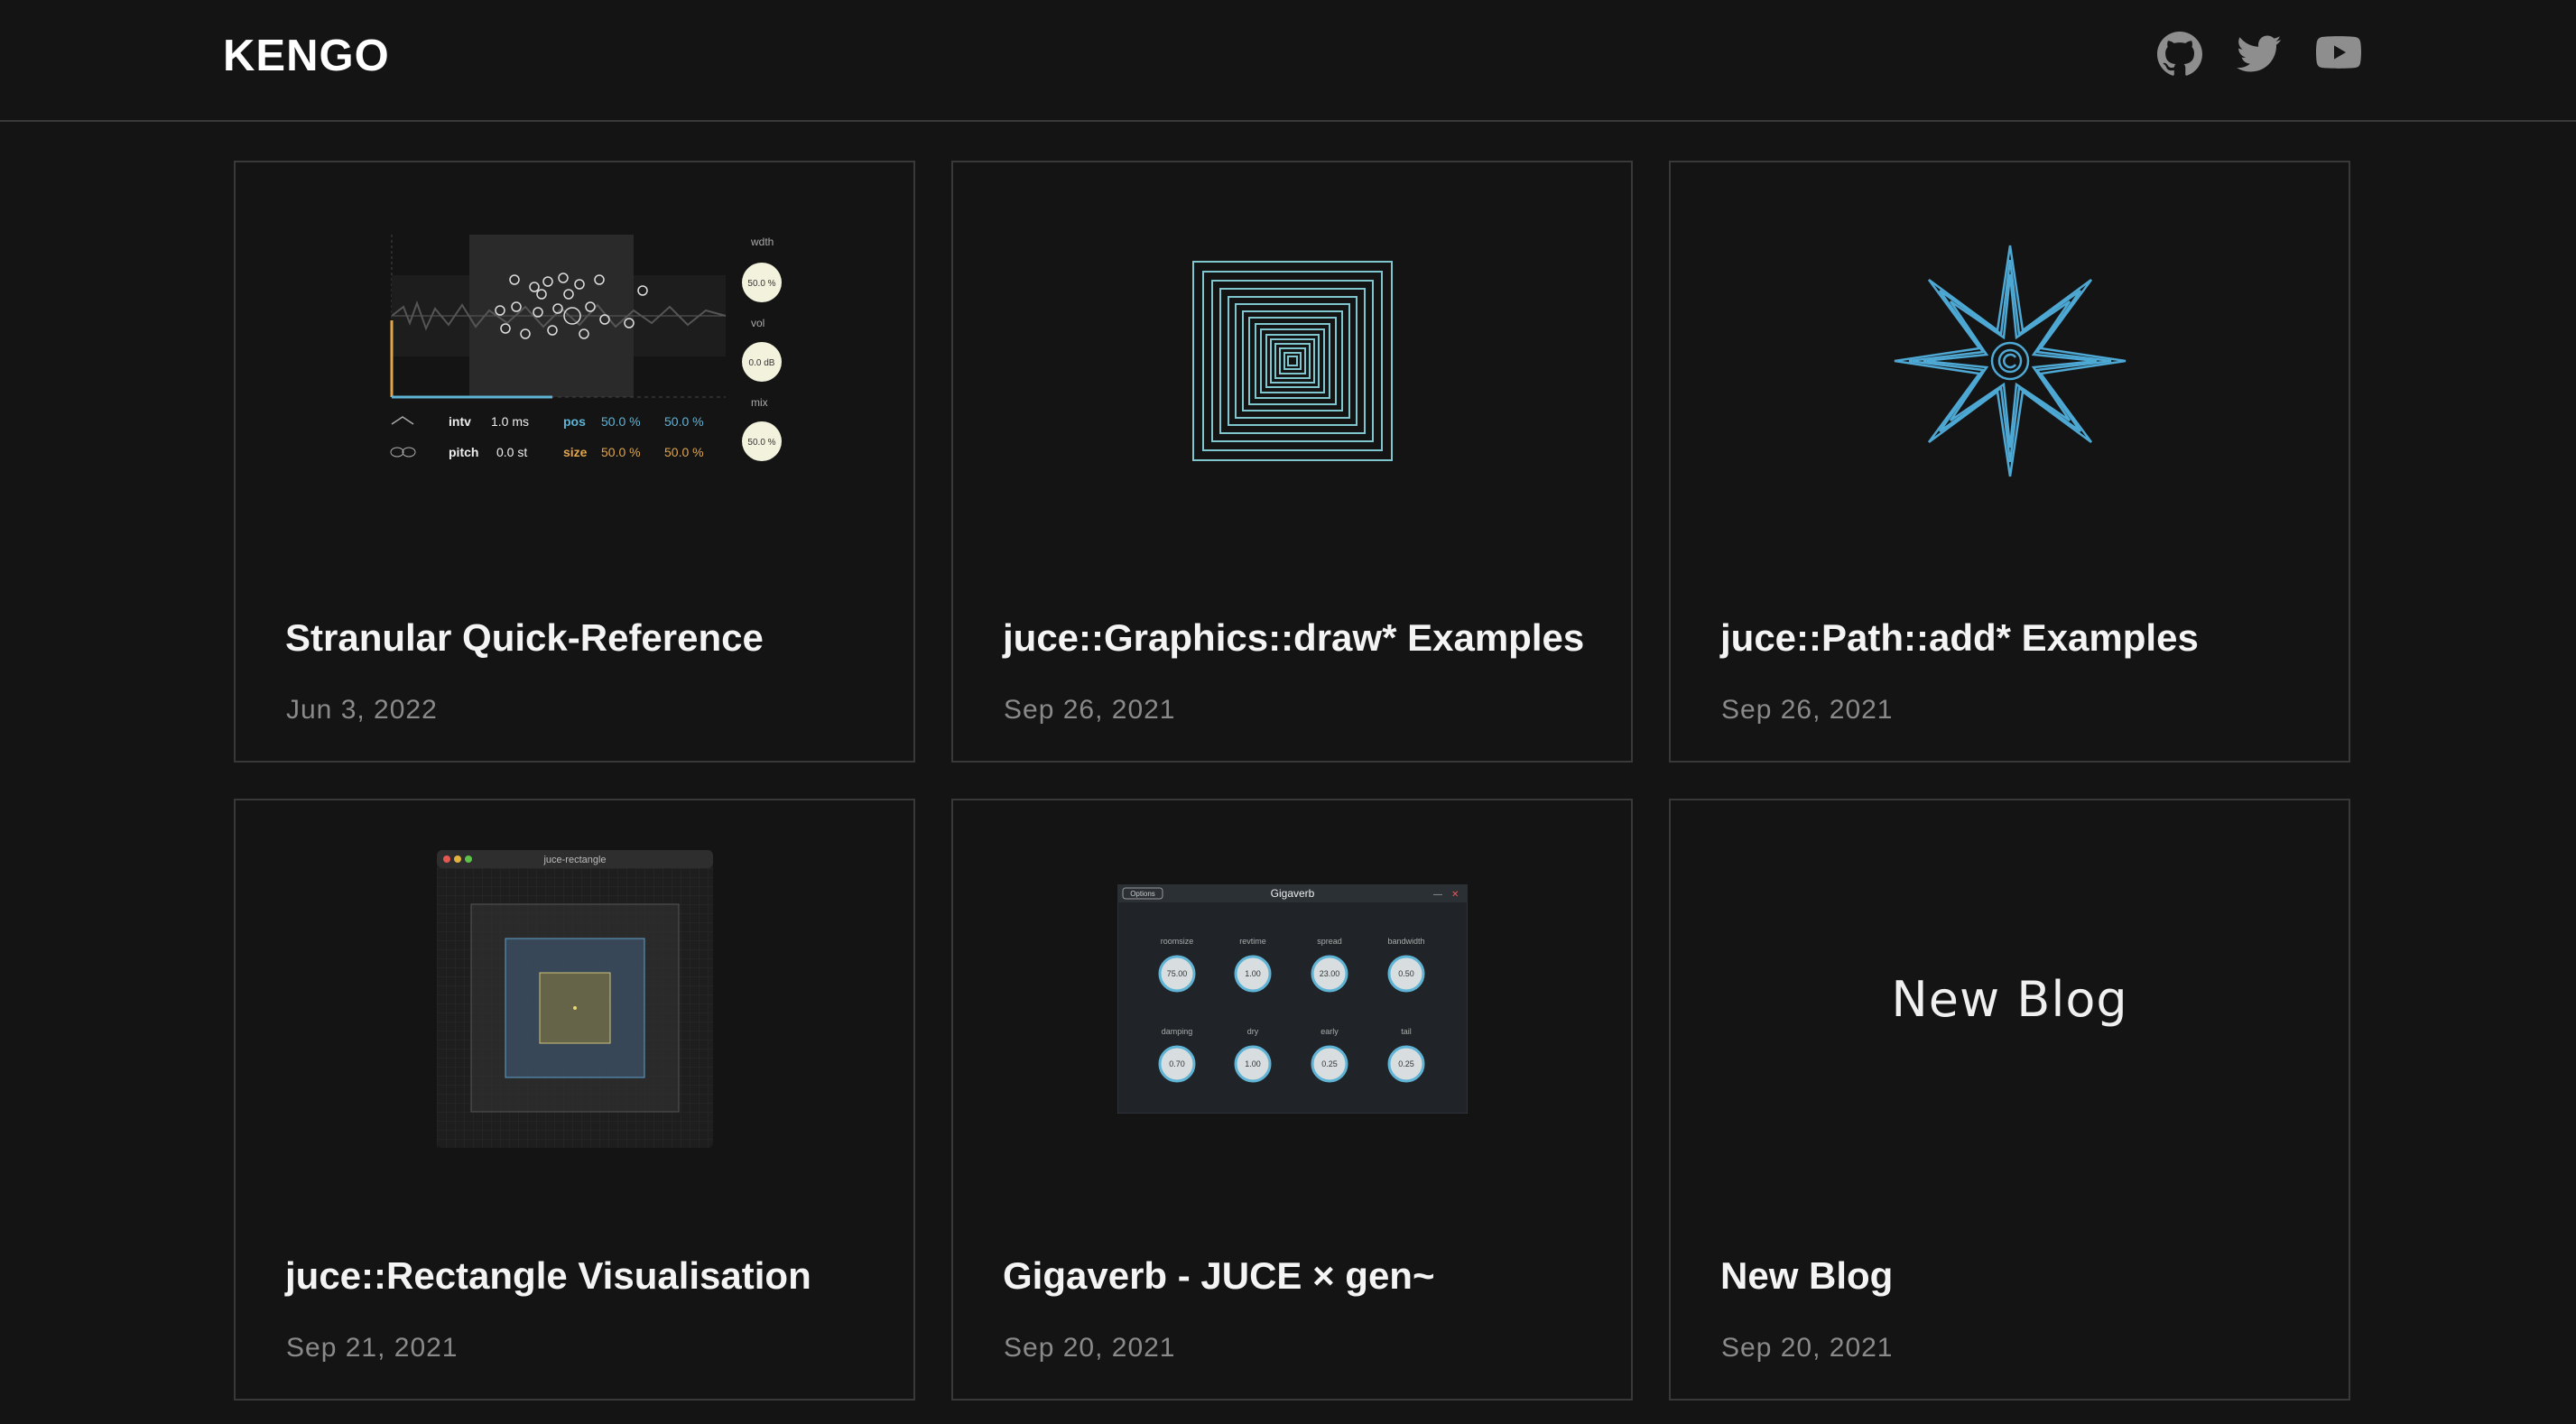  I want to click on twitter-link, so click(2259, 54).